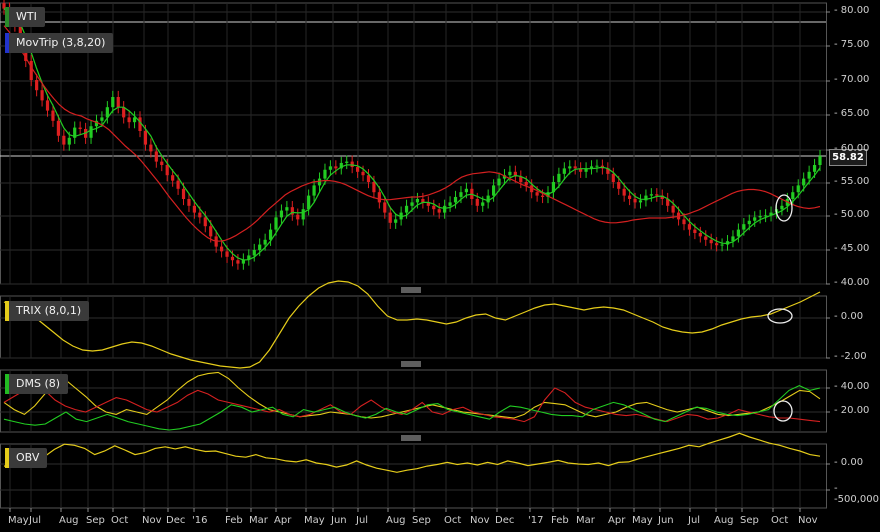 This screenshot has height=532, width=880. I want to click on x-tick-label: '16, so click(200, 520).